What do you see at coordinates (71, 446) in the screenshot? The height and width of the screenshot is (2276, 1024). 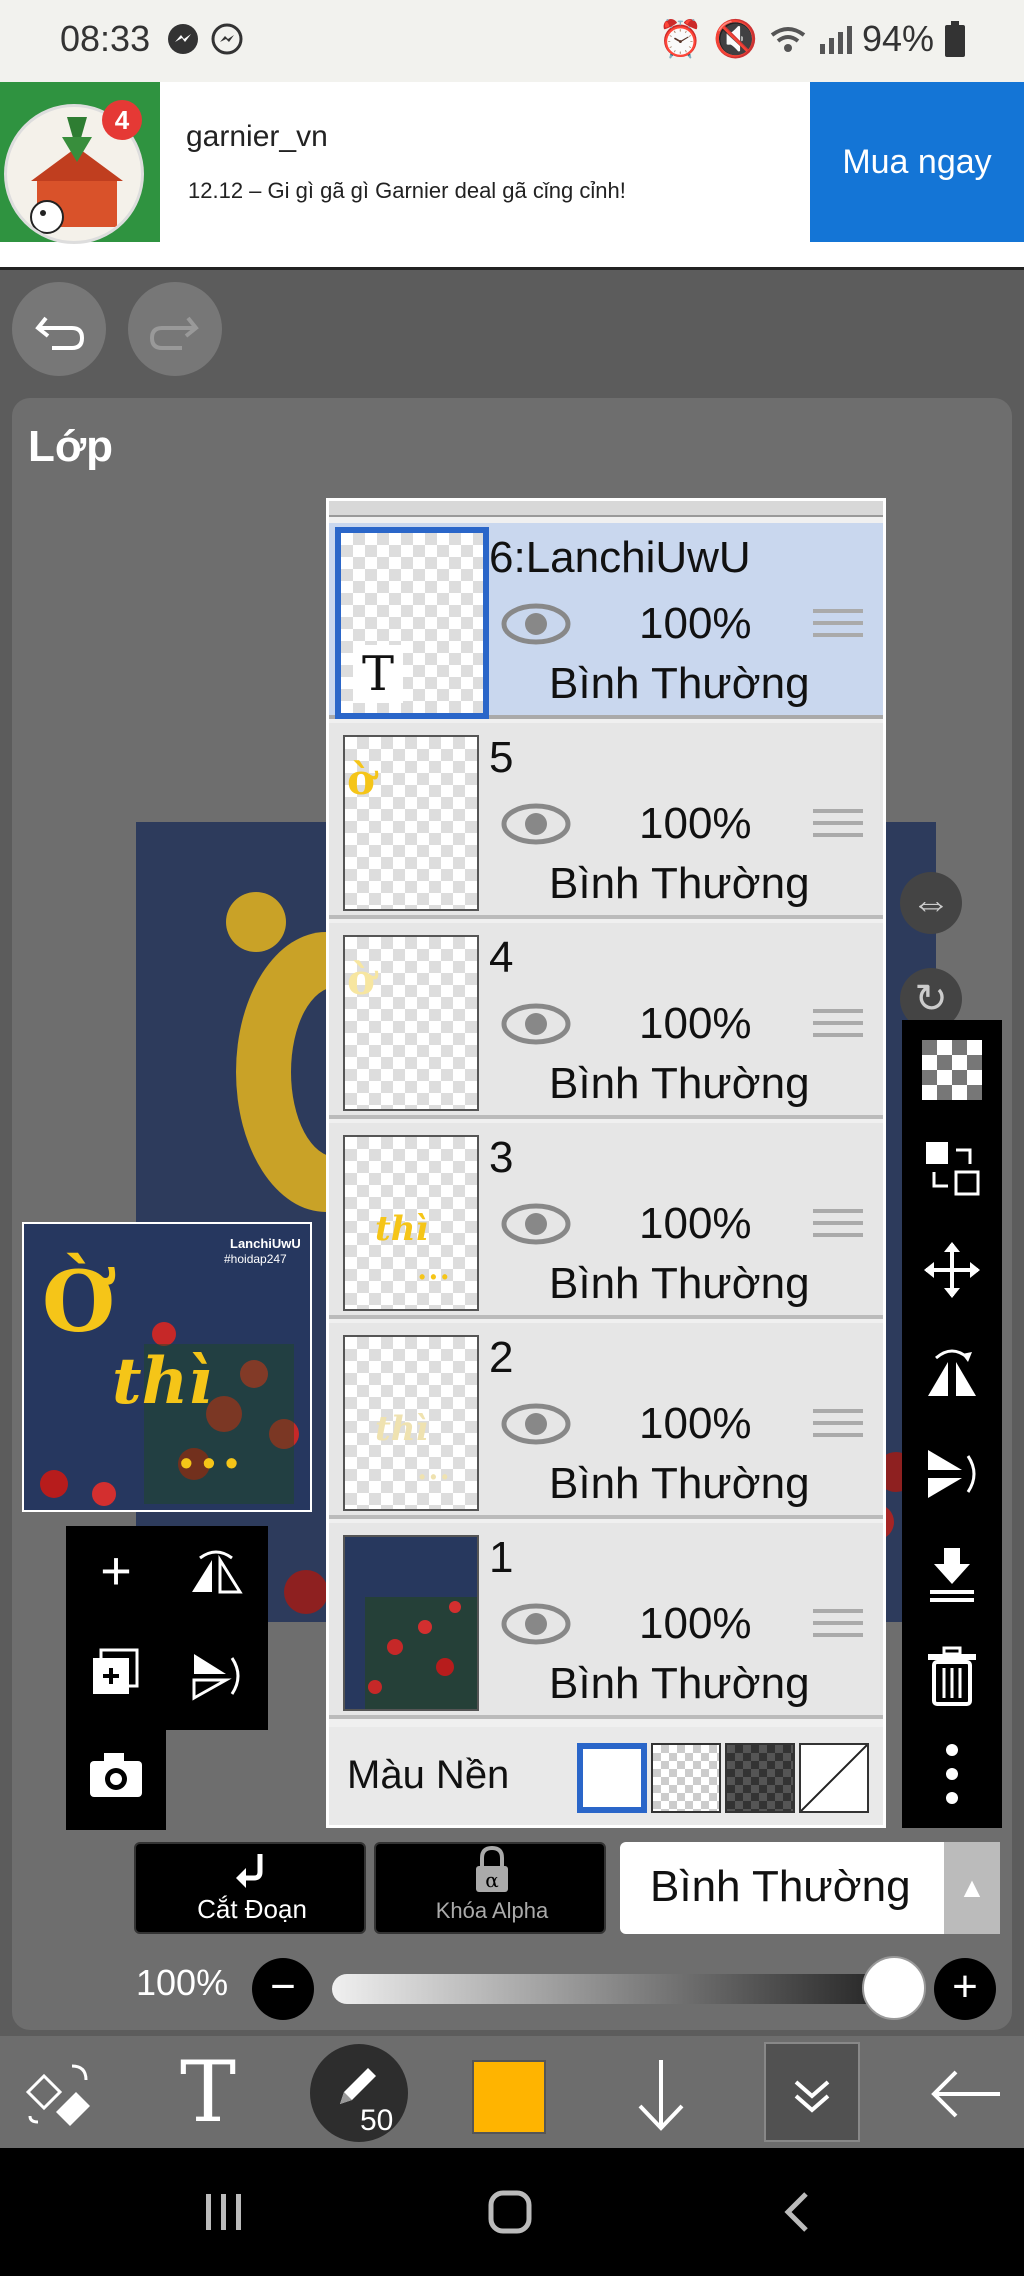 I see `panel-title: Lớp` at bounding box center [71, 446].